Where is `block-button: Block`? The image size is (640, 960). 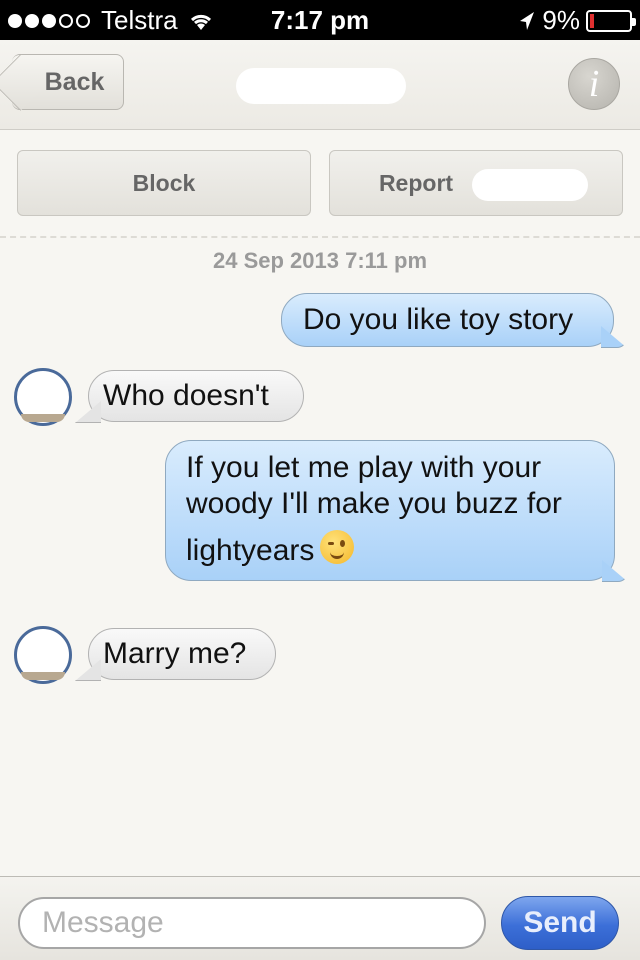
block-button: Block is located at coordinates (164, 183).